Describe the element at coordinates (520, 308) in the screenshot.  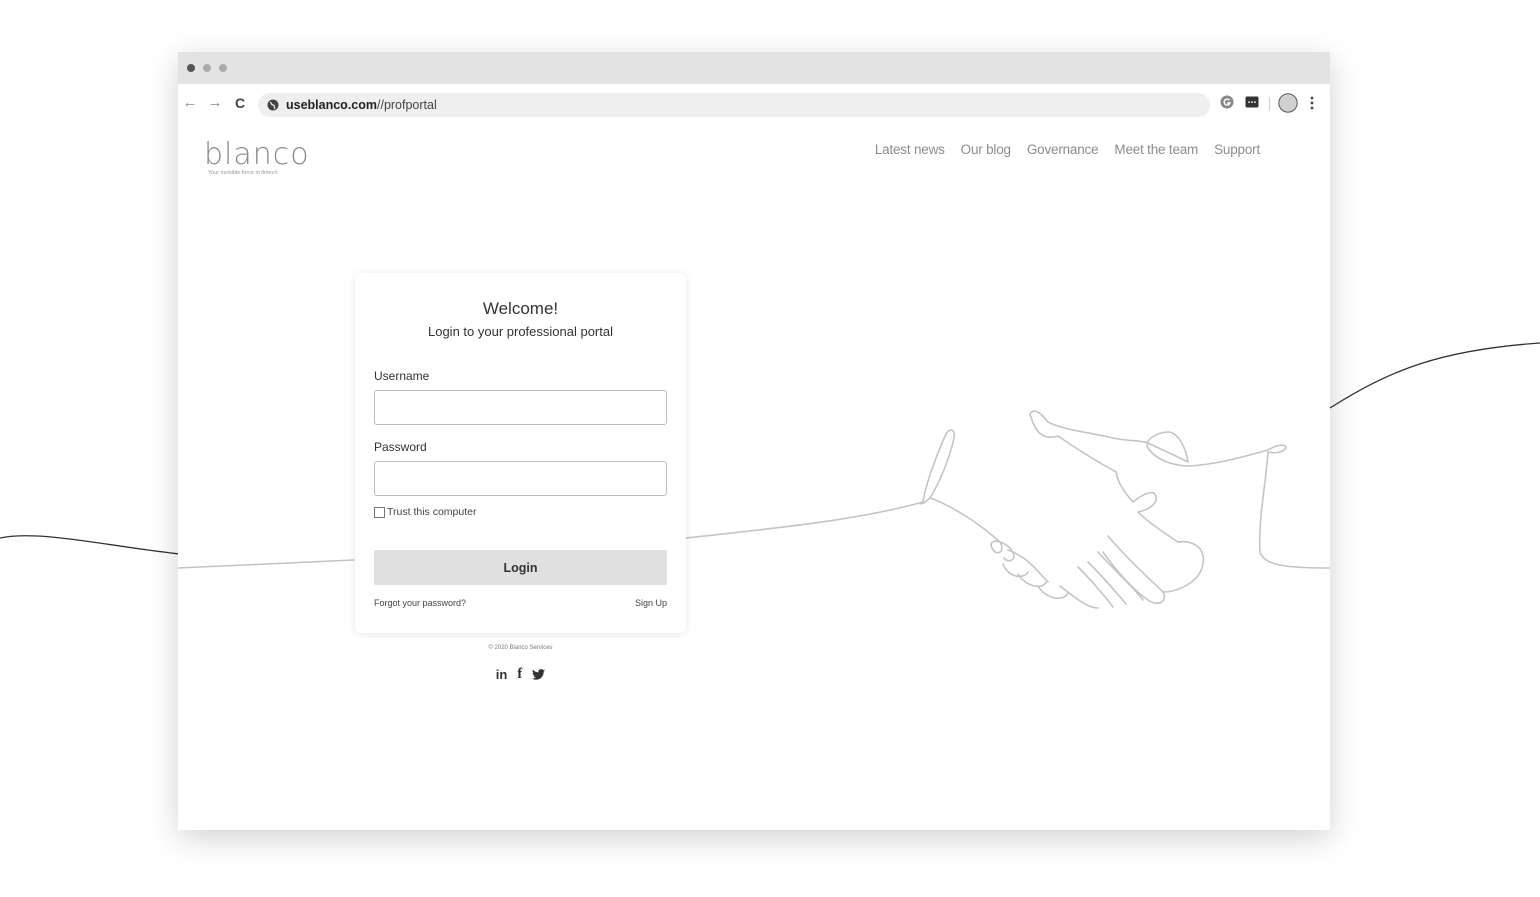
I see `login-title: Welcome!` at that location.